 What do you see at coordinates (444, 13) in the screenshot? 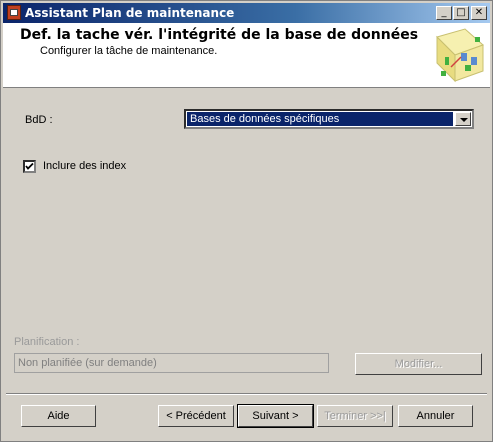
I see `minimize-button: _` at bounding box center [444, 13].